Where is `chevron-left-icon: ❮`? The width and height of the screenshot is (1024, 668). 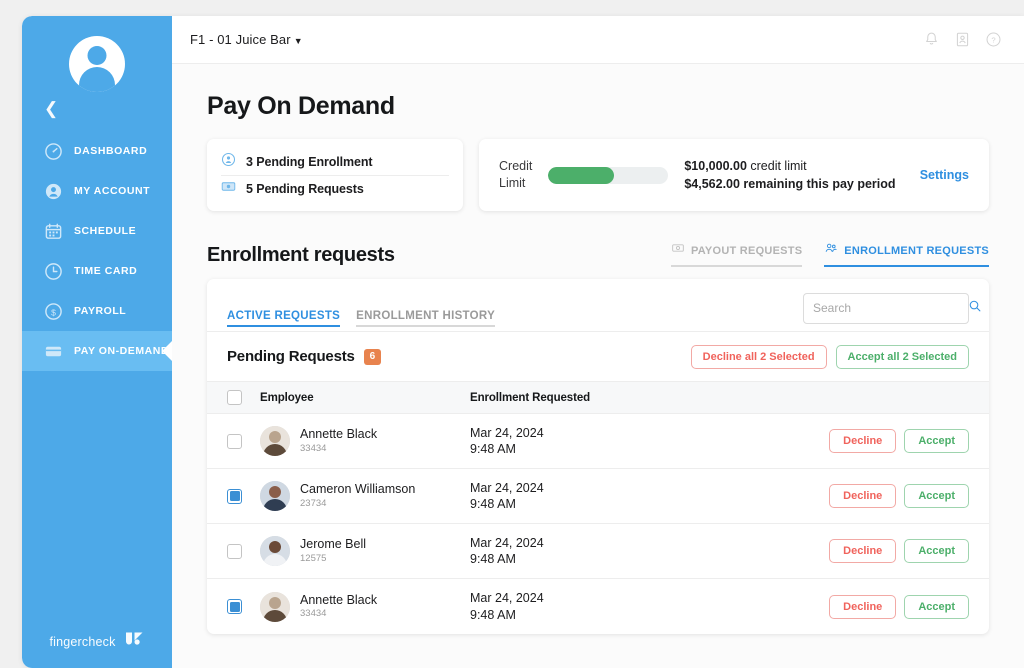
chevron-left-icon: ❮ is located at coordinates (97, 104).